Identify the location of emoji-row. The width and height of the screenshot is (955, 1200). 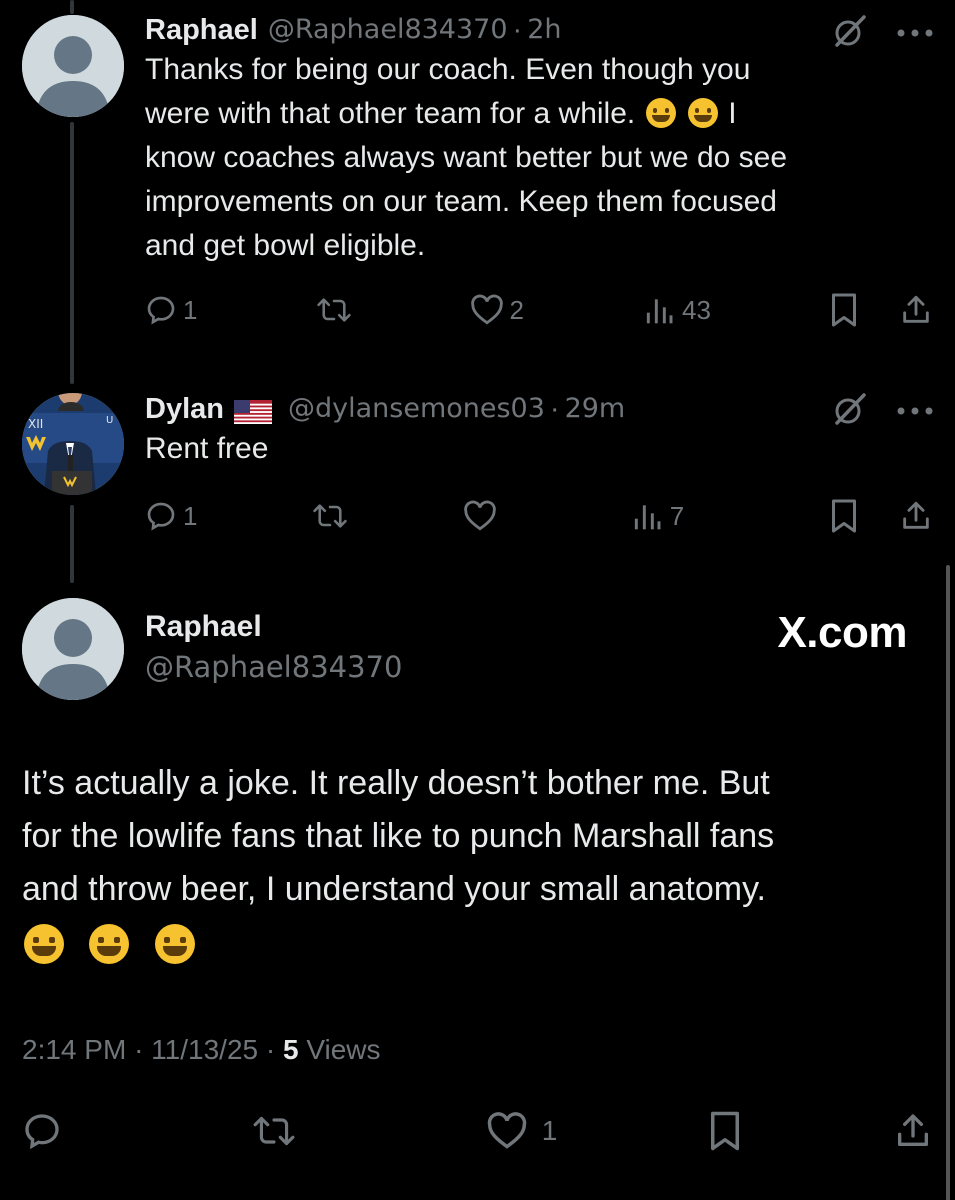
(474, 948).